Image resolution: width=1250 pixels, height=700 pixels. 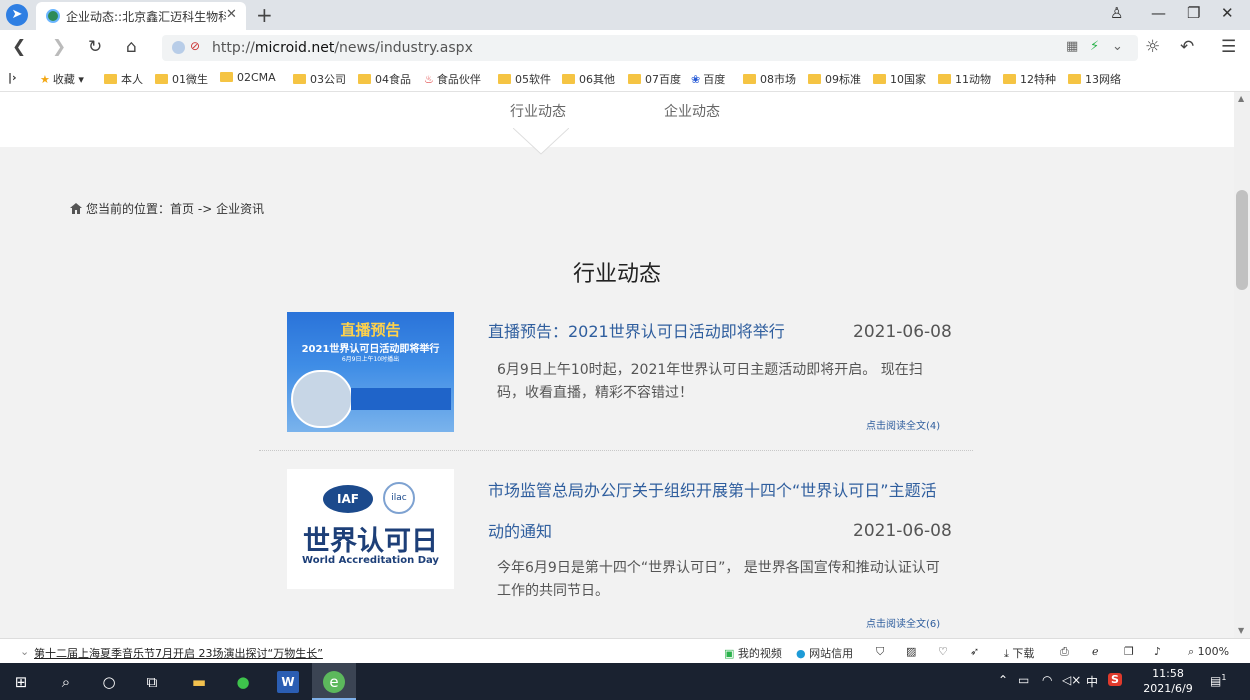 I want to click on task-view-icon: ⧉, so click(x=152, y=682).